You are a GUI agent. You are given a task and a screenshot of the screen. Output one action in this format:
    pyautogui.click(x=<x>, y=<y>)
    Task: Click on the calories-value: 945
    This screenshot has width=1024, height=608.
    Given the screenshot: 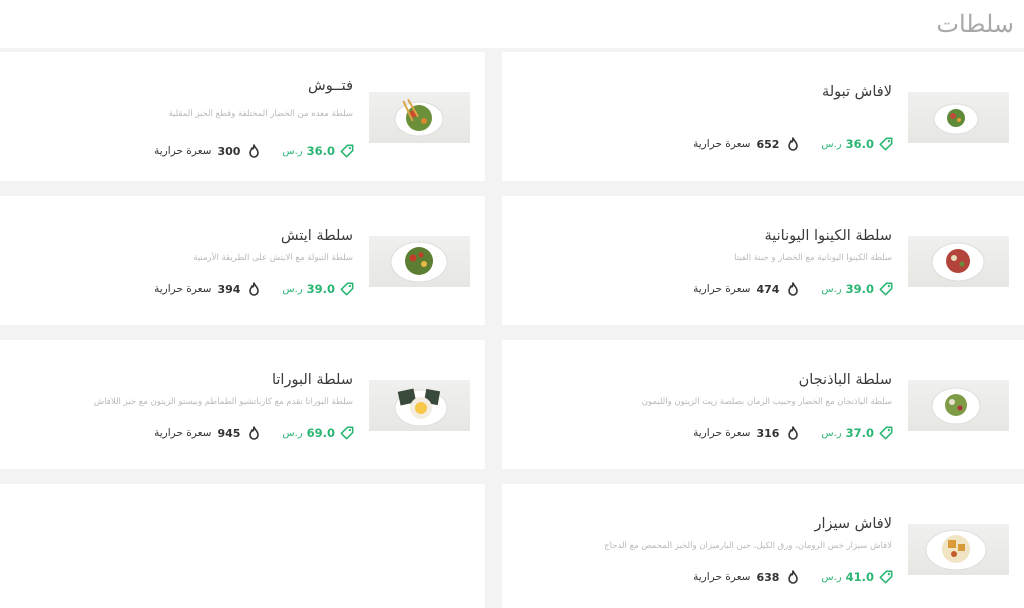 What is the action you would take?
    pyautogui.click(x=229, y=433)
    